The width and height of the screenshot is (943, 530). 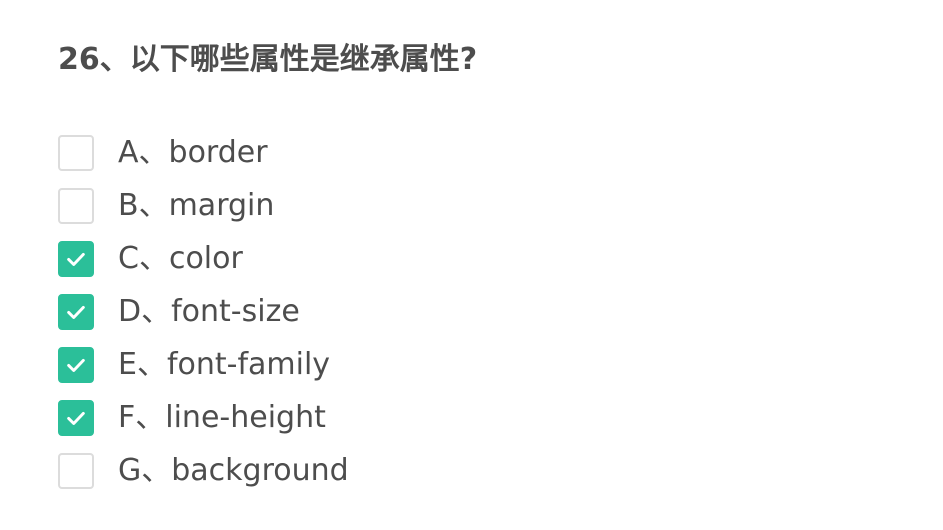 I want to click on question-title: 26、以下哪些属性是继承属性?, so click(x=268, y=59).